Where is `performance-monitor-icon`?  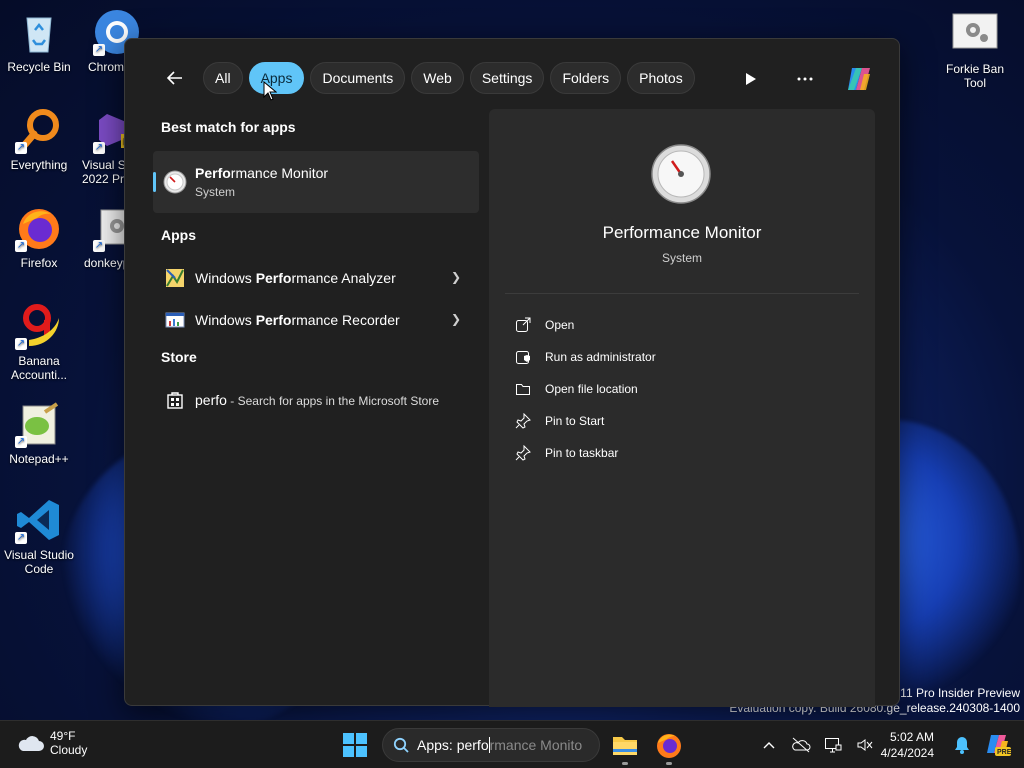 performance-monitor-icon is located at coordinates (175, 182).